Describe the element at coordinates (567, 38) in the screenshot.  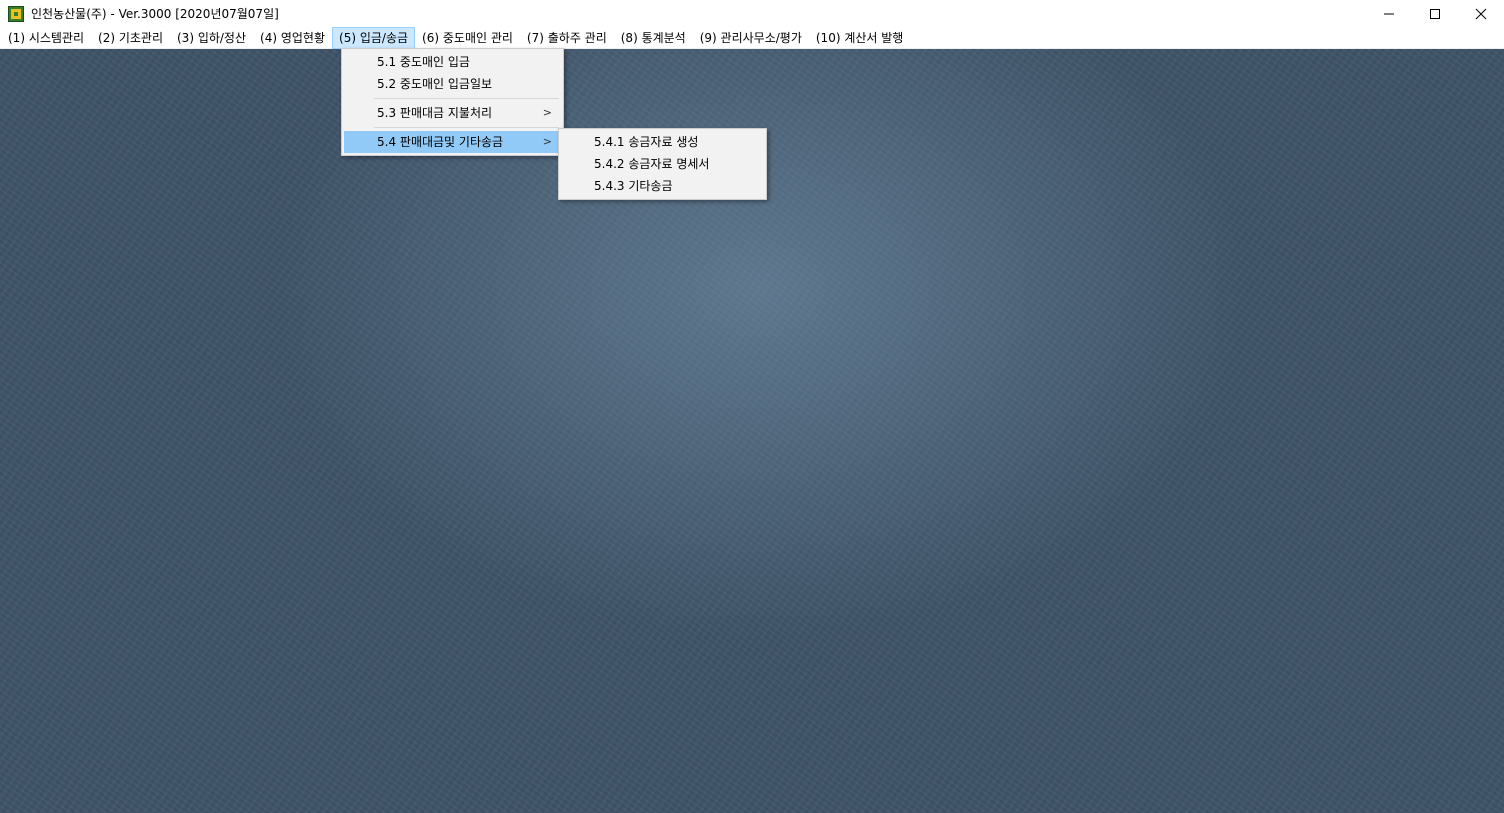
I see `menu-shipper-management: (7) 출하주 관리` at that location.